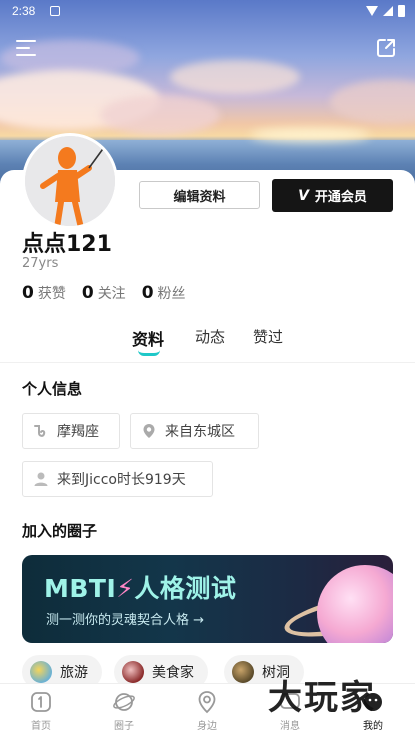  Describe the element at coordinates (149, 431) in the screenshot. I see `location-icon` at that location.